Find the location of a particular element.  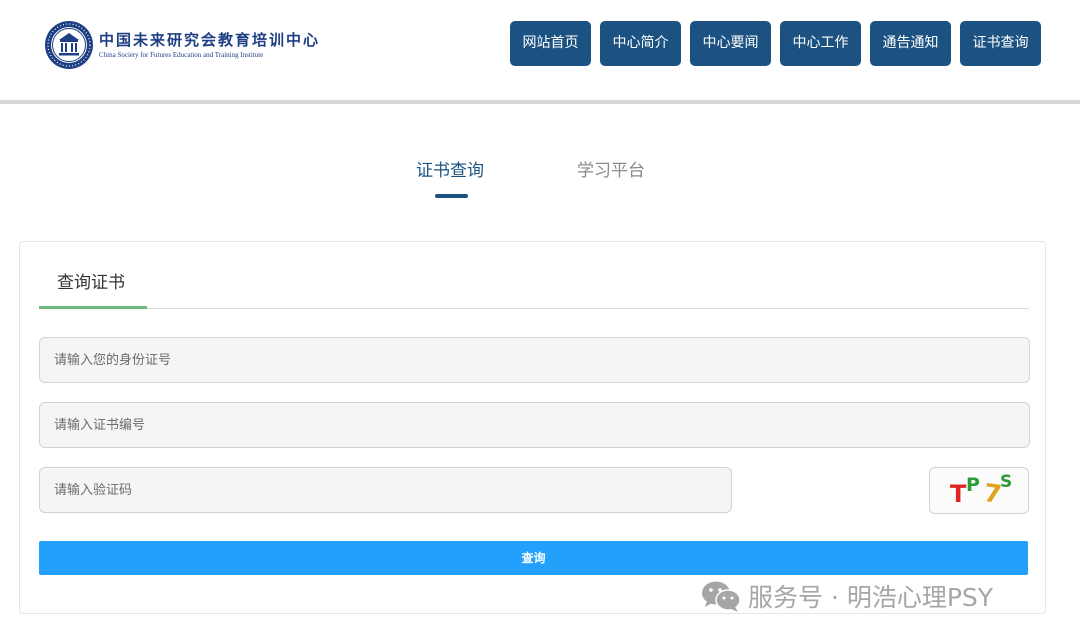

watermark: 服务号 · 明浩心理PSY is located at coordinates (846, 596).